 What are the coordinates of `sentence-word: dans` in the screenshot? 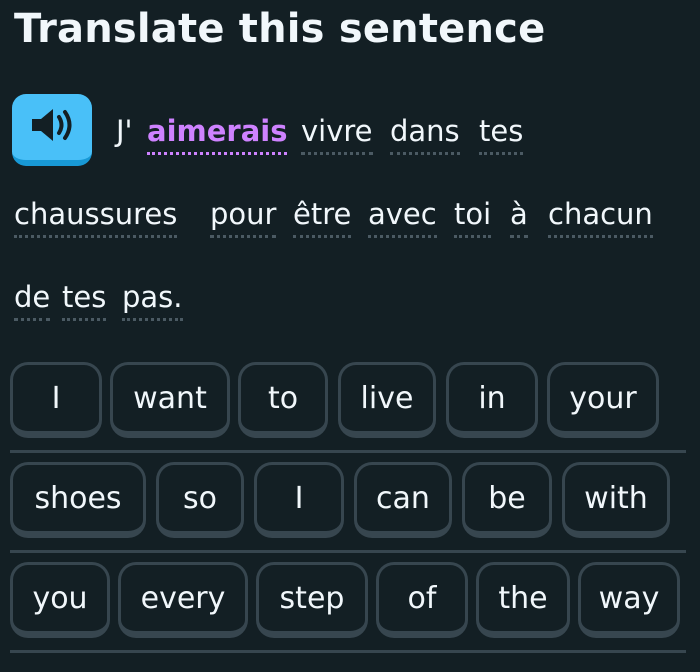 It's located at (425, 134).